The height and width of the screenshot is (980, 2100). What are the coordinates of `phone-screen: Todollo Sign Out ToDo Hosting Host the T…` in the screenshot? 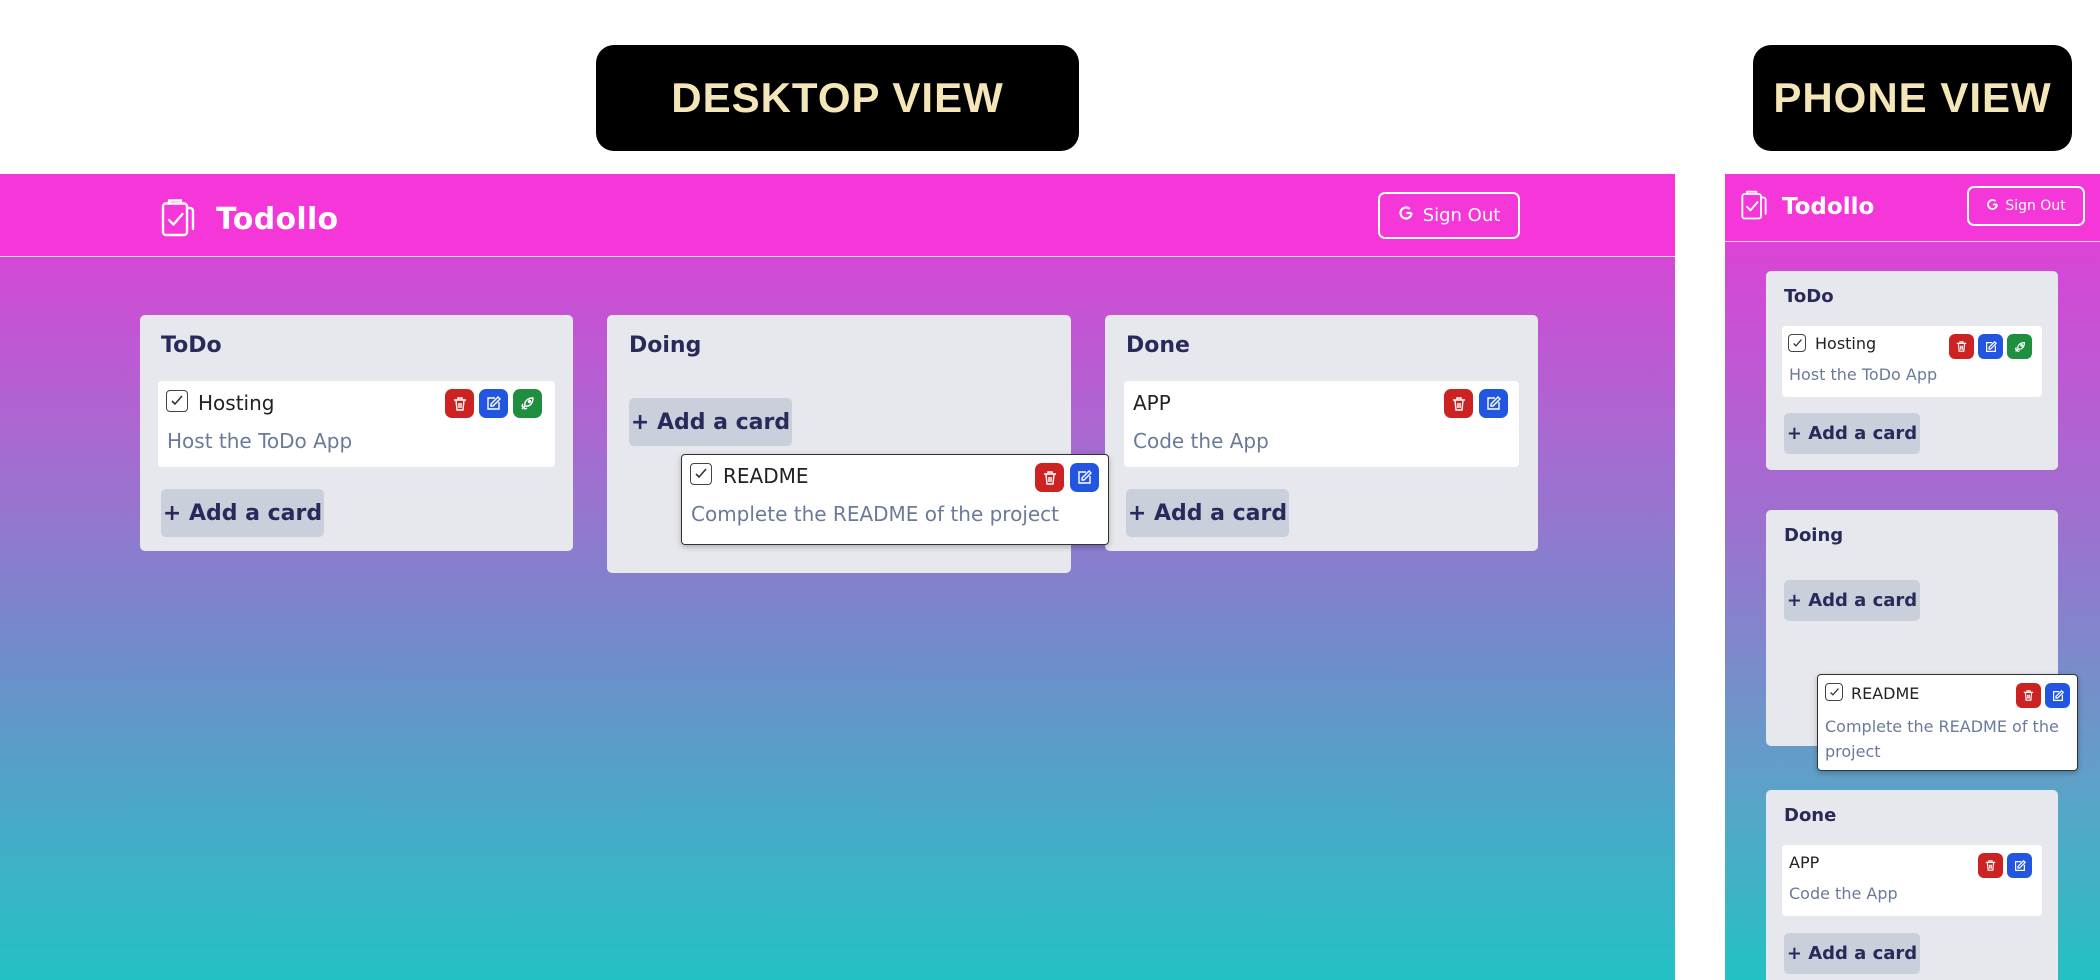 It's located at (1912, 577).